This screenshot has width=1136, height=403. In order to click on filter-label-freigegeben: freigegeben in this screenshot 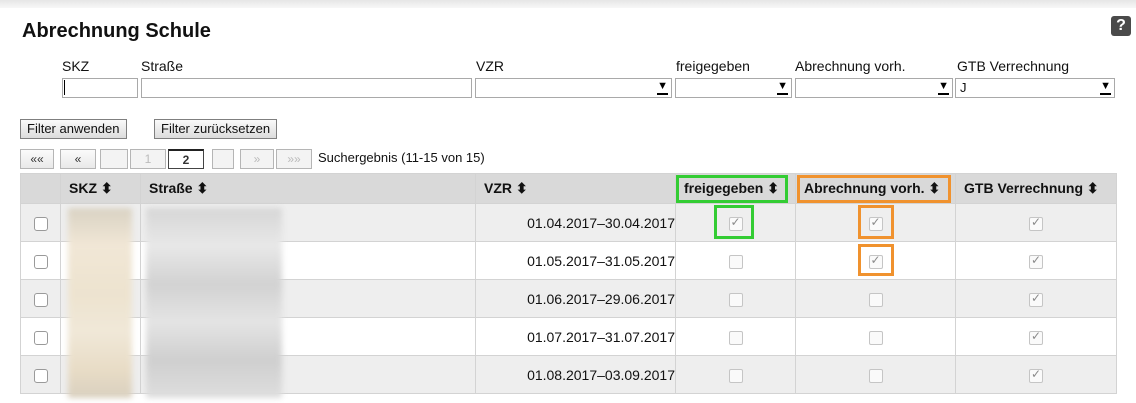, I will do `click(713, 66)`.